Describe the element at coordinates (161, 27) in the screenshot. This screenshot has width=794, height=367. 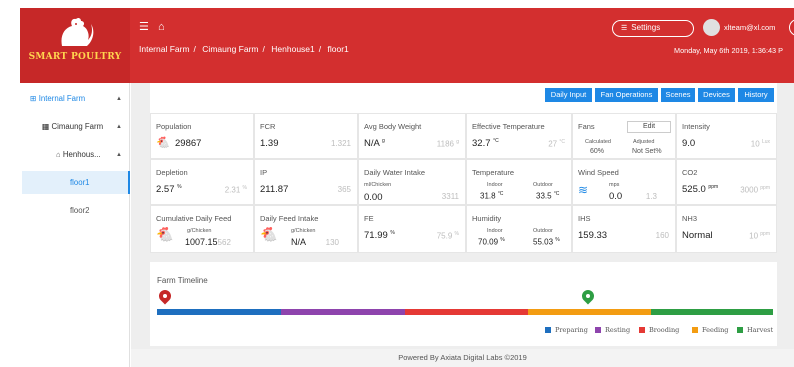
I see `home-icon: ⌂` at that location.